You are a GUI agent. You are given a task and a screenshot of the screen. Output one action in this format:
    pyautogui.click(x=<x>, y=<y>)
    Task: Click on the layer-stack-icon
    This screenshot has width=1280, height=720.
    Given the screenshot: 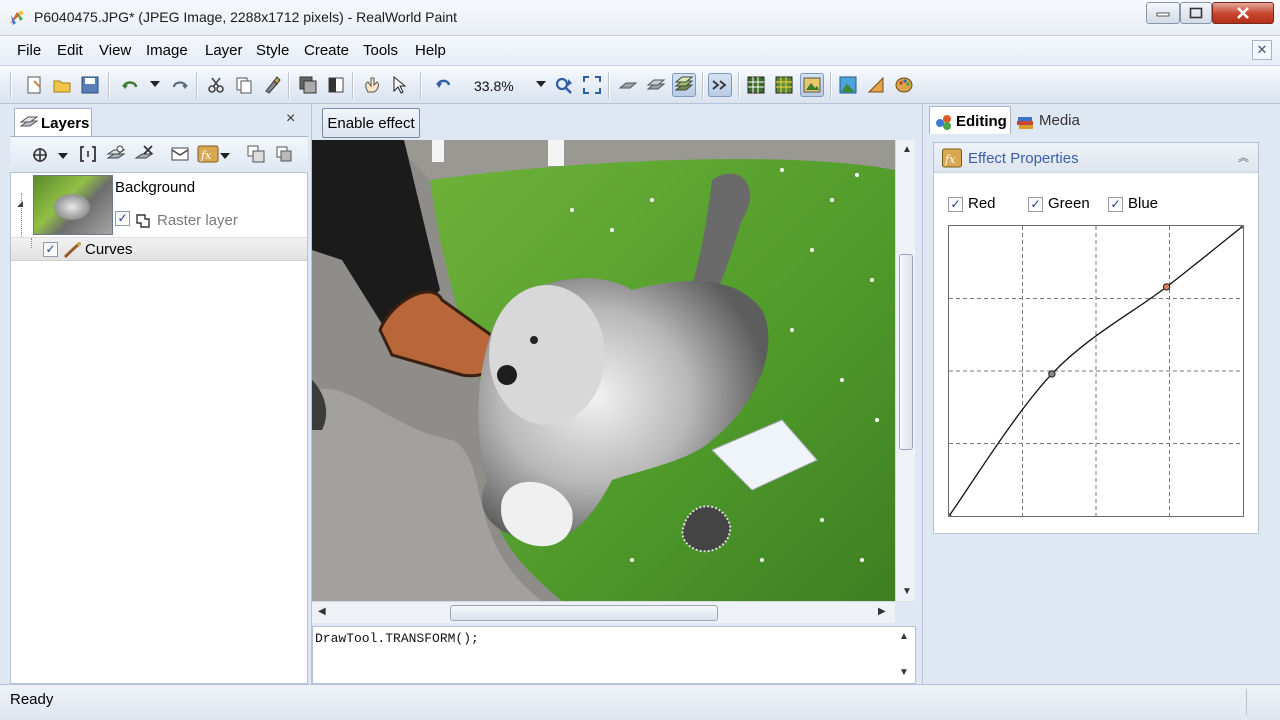 What is the action you would take?
    pyautogui.click(x=308, y=85)
    